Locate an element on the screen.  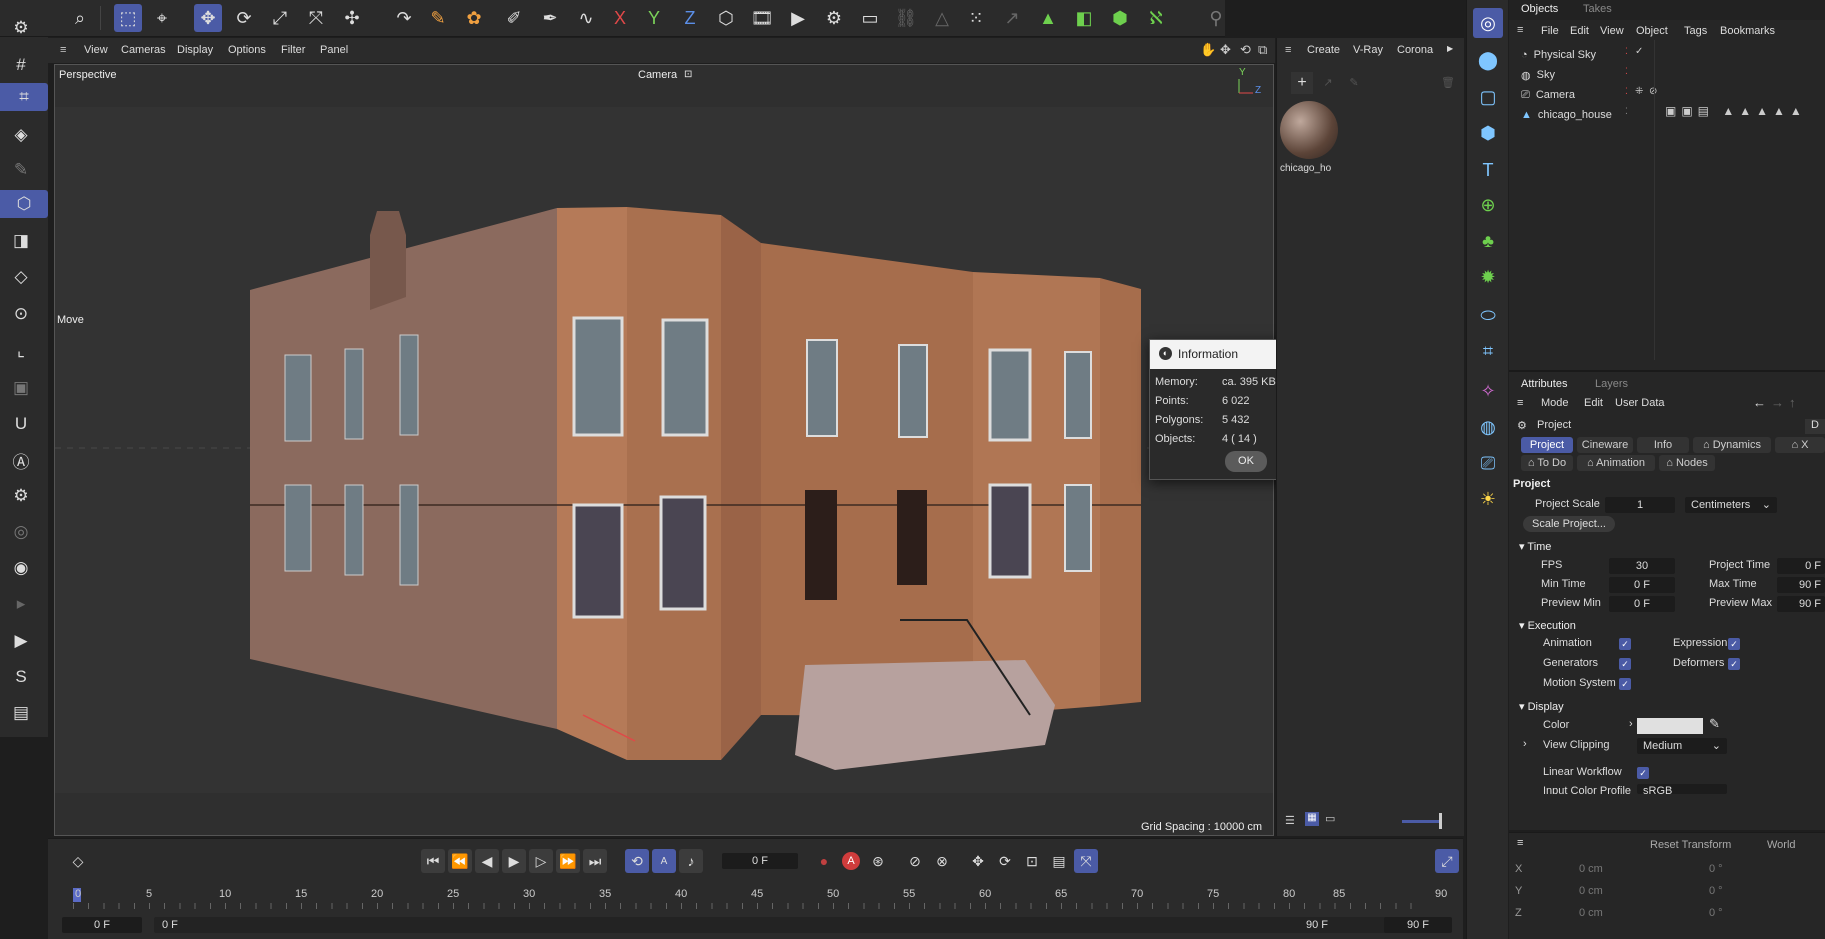
deformers-checkbox: ✓ is located at coordinates (1734, 664).